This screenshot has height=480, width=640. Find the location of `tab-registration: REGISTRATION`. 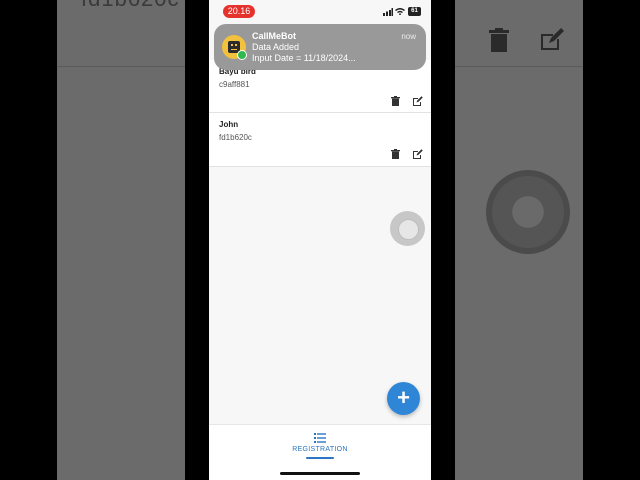

tab-registration: REGISTRATION is located at coordinates (320, 449).